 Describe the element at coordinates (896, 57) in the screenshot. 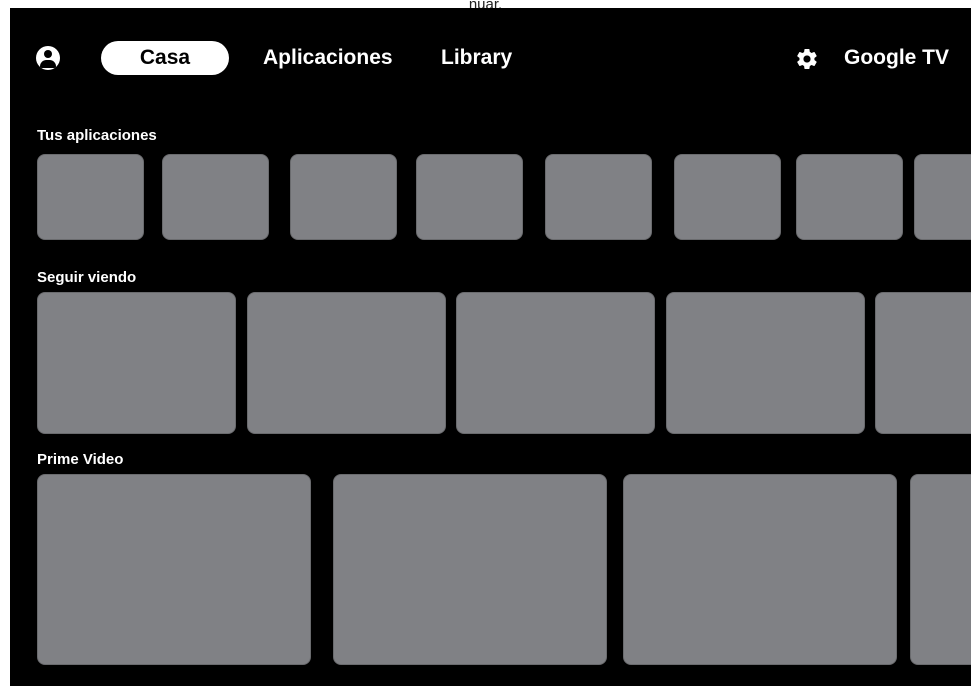

I see `brand-label: Google TV` at that location.